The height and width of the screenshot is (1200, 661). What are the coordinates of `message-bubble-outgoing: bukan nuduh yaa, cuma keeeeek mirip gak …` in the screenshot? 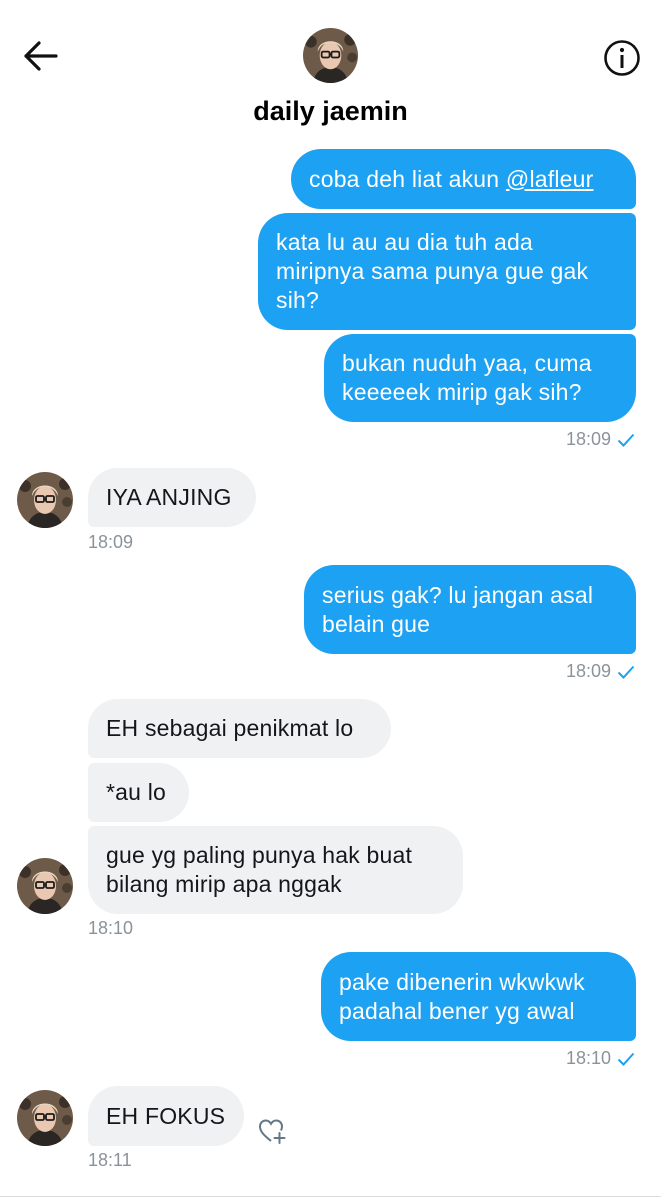 It's located at (480, 378).